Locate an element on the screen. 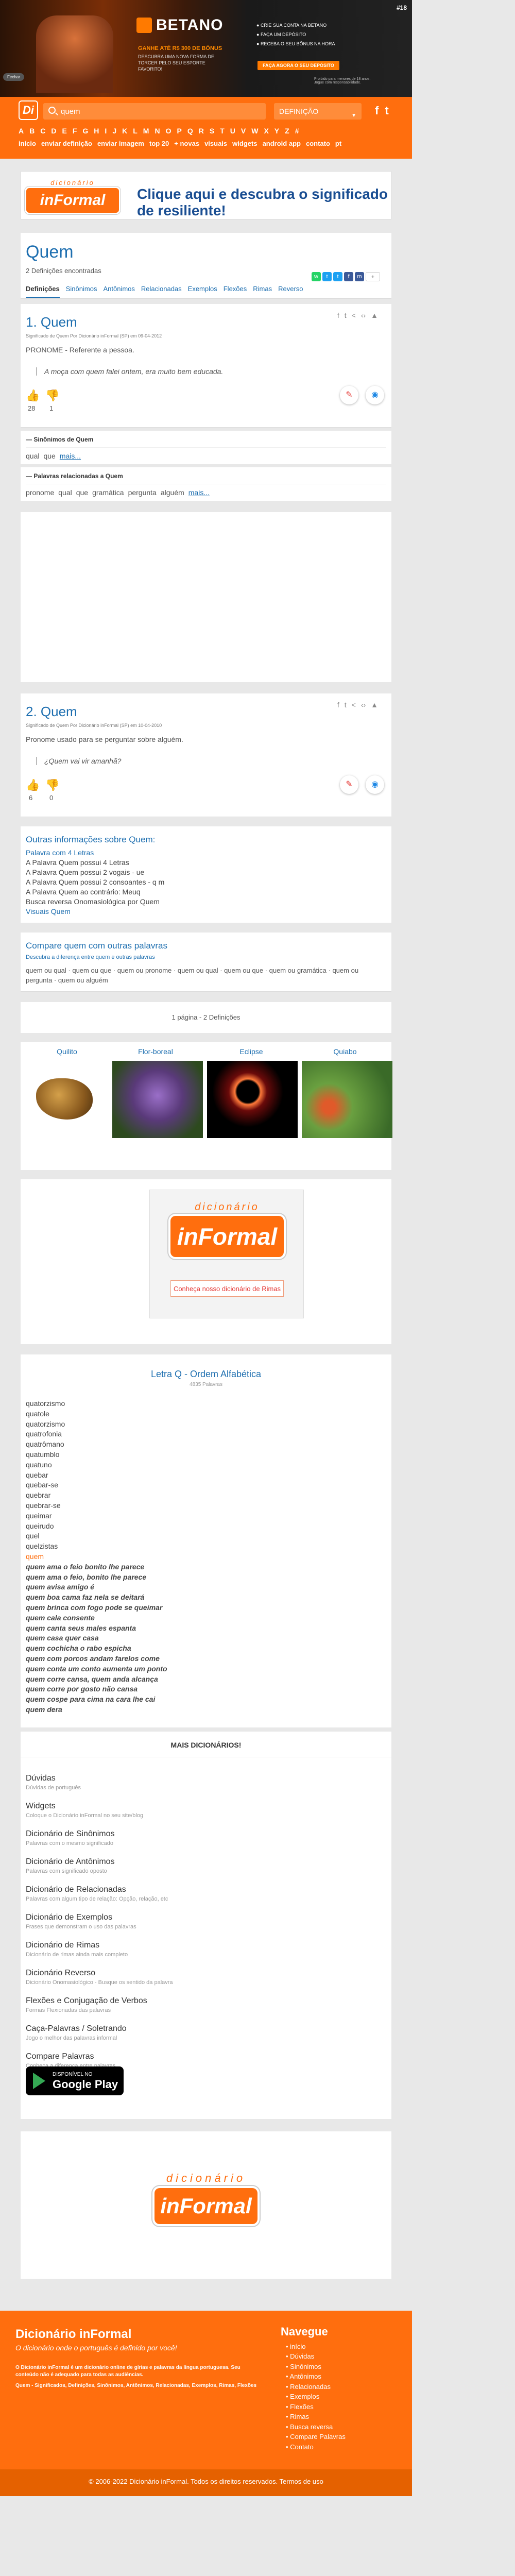 This screenshot has height=2576, width=515. alphabetical-item: quem boa cama faz nela se deitará is located at coordinates (208, 1597).